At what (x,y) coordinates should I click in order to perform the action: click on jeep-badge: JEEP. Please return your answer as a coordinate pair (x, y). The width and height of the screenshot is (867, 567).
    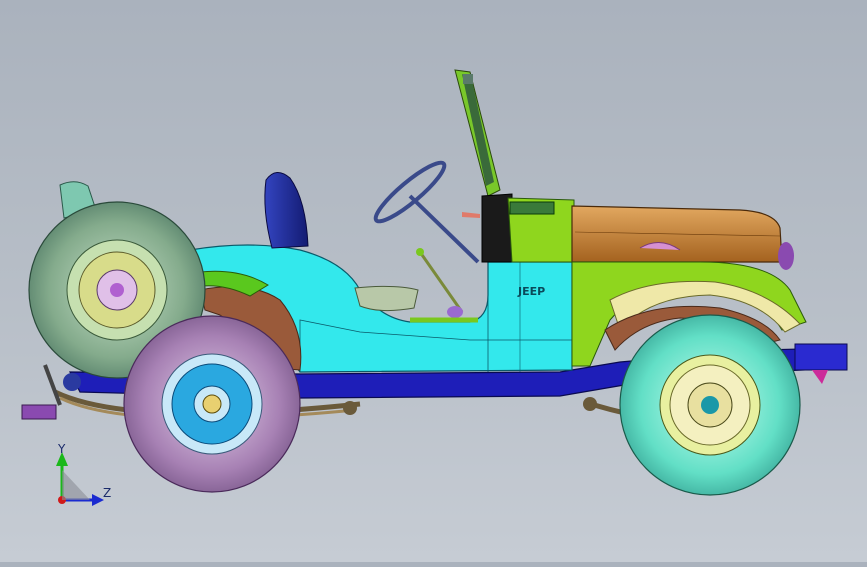
    Looking at the image, I should click on (531, 291).